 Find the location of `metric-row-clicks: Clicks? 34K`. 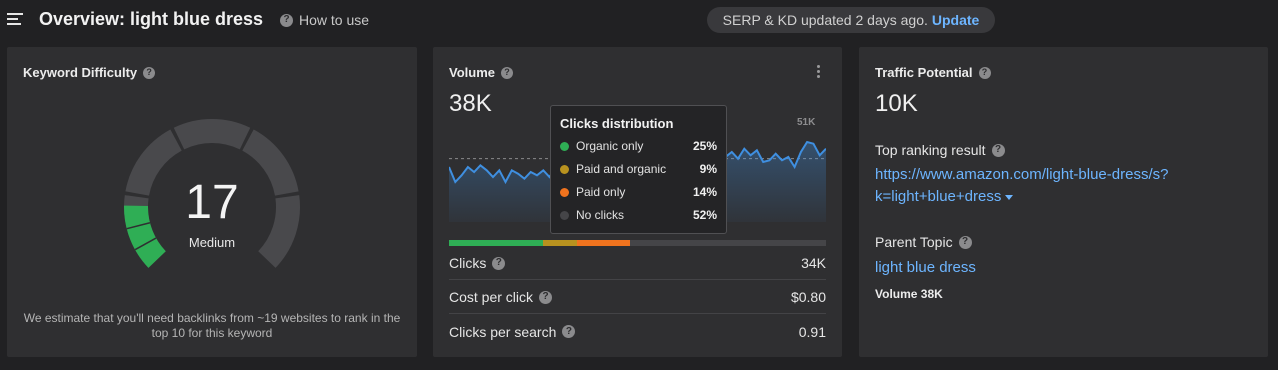

metric-row-clicks: Clicks? 34K is located at coordinates (637, 263).